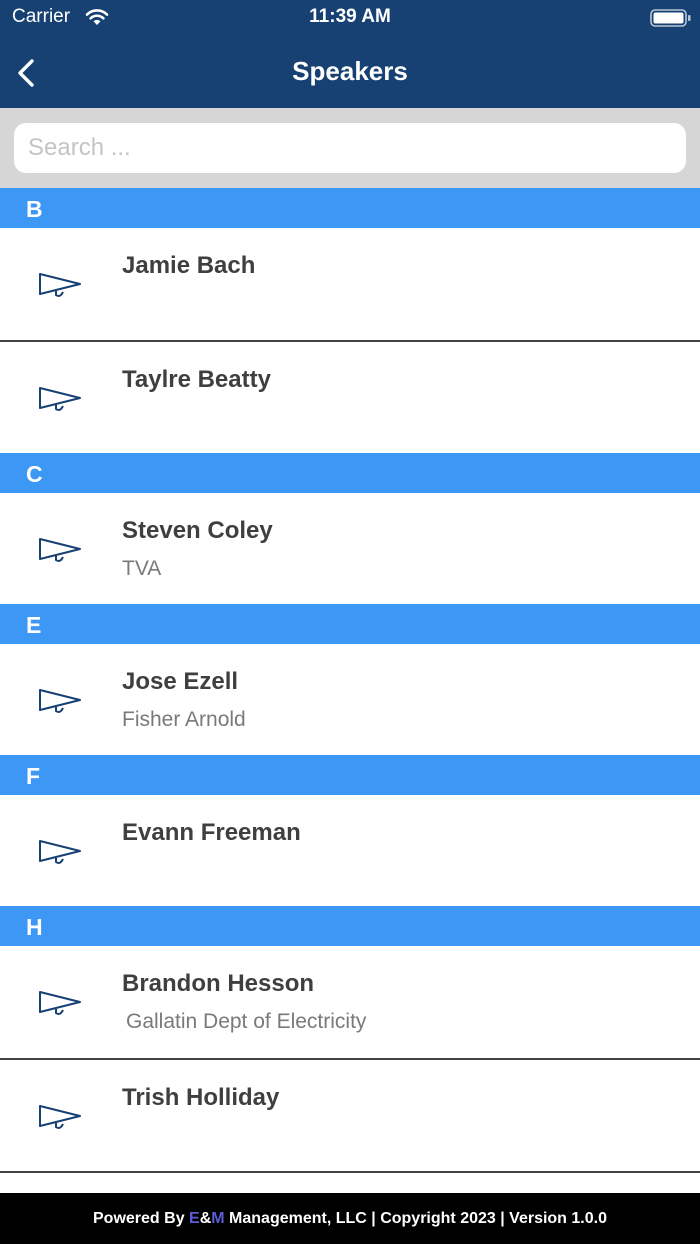 The height and width of the screenshot is (1244, 700). Describe the element at coordinates (180, 681) in the screenshot. I see `speaker-name: Jose Ezell` at that location.